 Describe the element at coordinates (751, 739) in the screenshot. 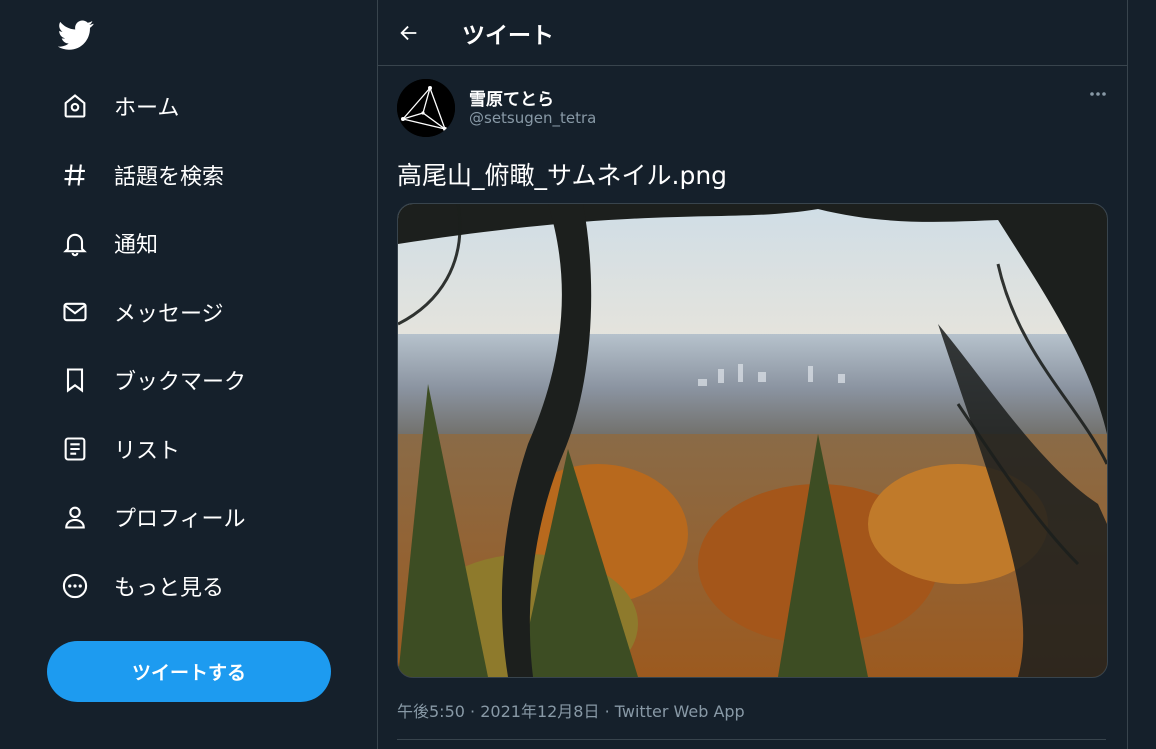

I see `divider` at that location.